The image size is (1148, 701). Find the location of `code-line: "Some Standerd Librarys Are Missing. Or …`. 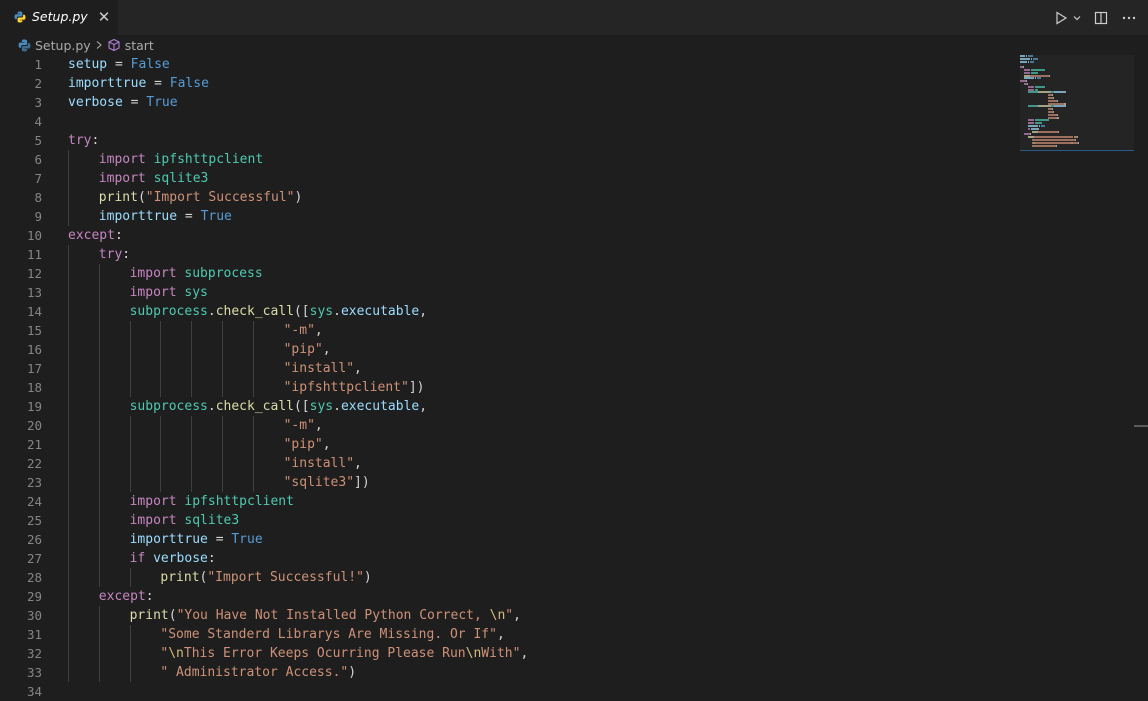

code-line: "Some Standerd Librarys Are Missing. Or … is located at coordinates (298, 634).